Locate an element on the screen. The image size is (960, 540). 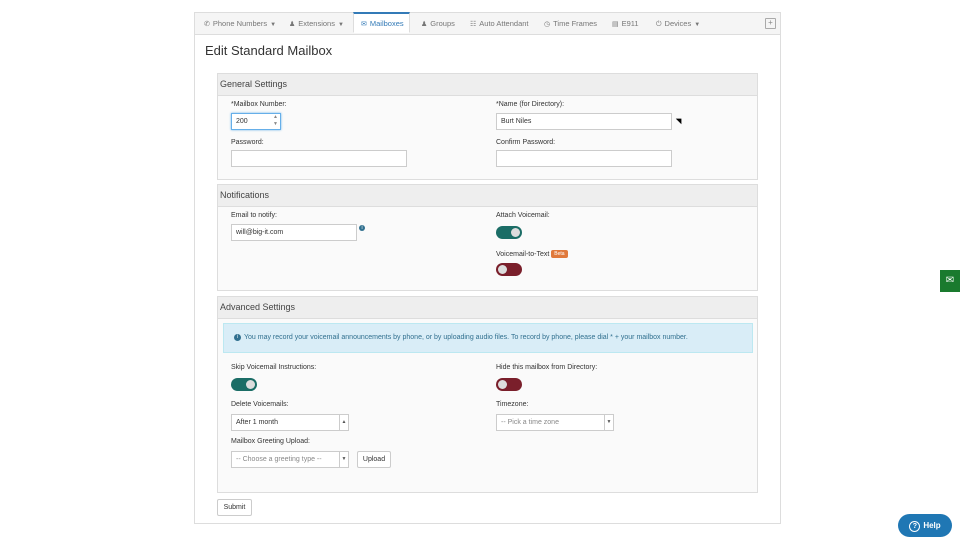
attach-voicemail-toggle is located at coordinates (509, 232).